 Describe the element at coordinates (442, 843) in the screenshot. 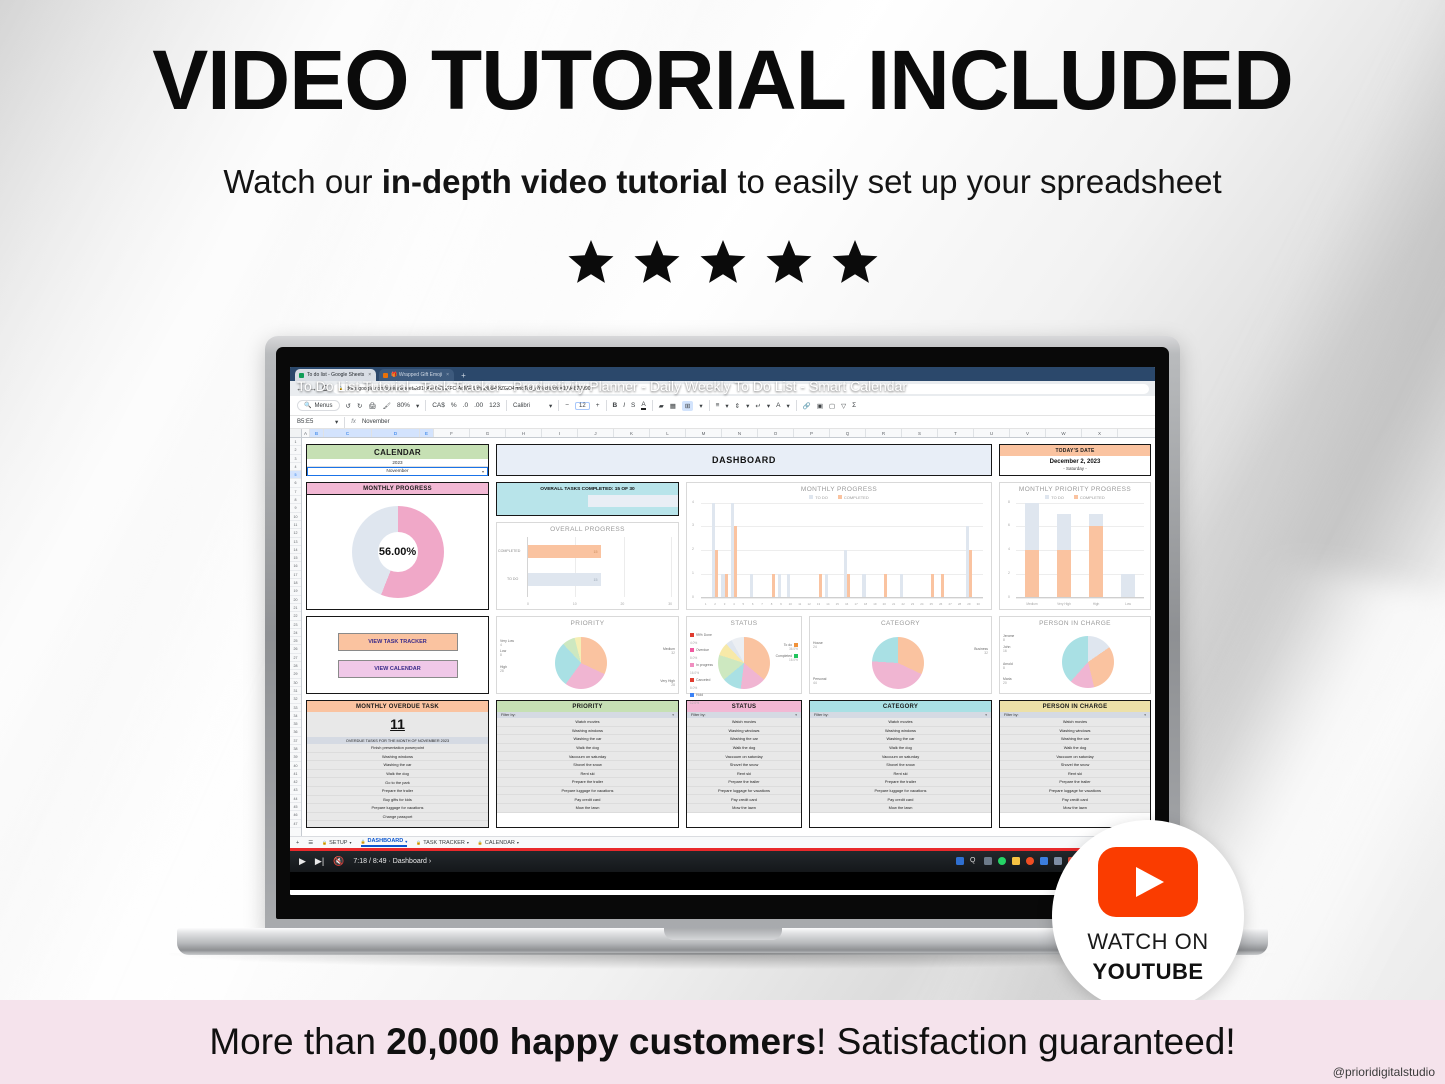

I see `sheet-tab-task-tracker: 🔒 TASK TRACKER ▾` at that location.